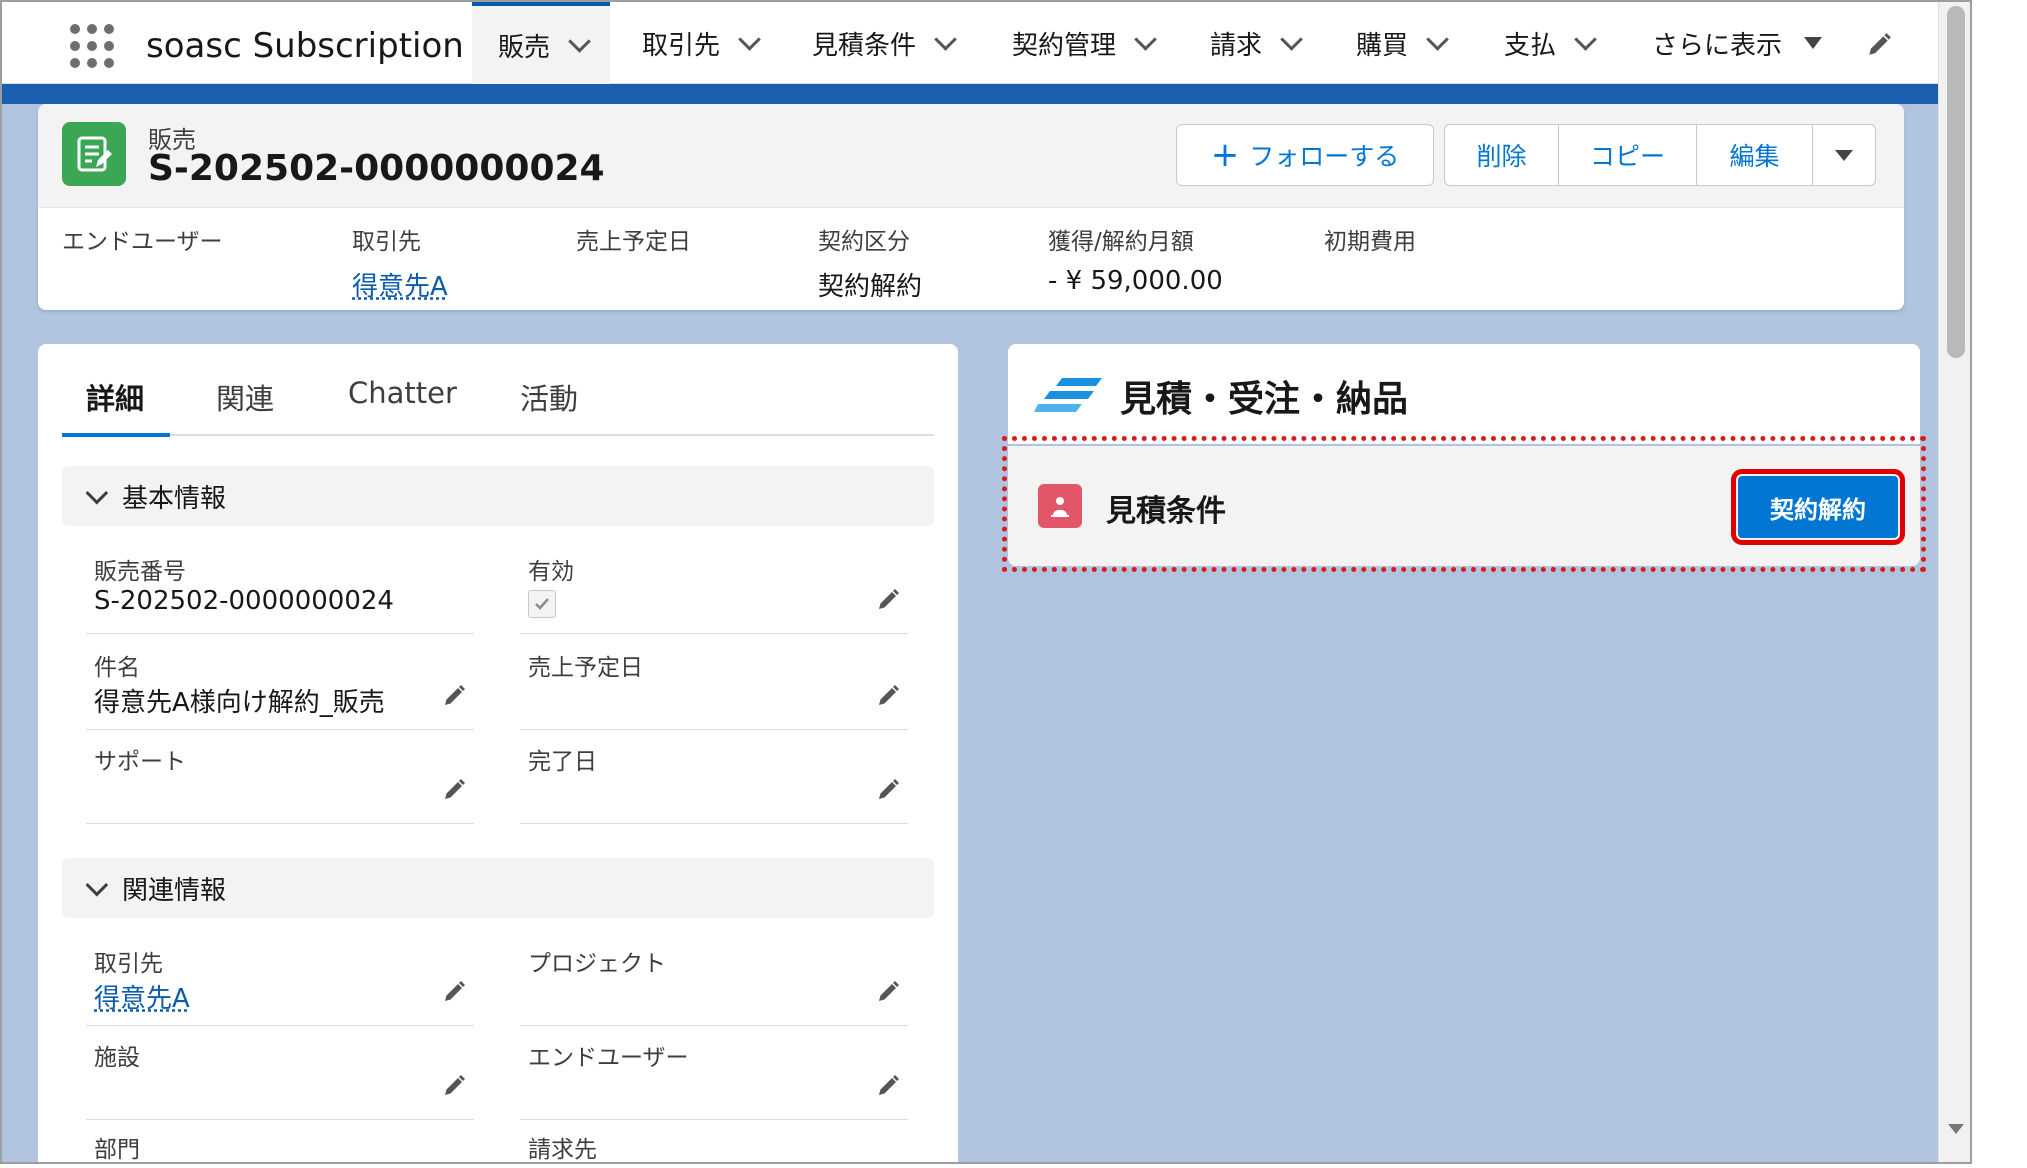 The width and height of the screenshot is (2027, 1168). Describe the element at coordinates (400, 262) in the screenshot. I see `highlight-account: 取引先 得意先A` at that location.